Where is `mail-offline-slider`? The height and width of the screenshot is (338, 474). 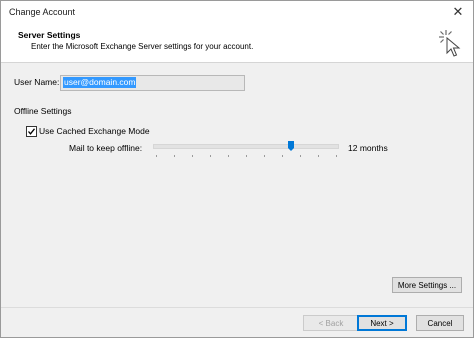
mail-offline-slider is located at coordinates (246, 150).